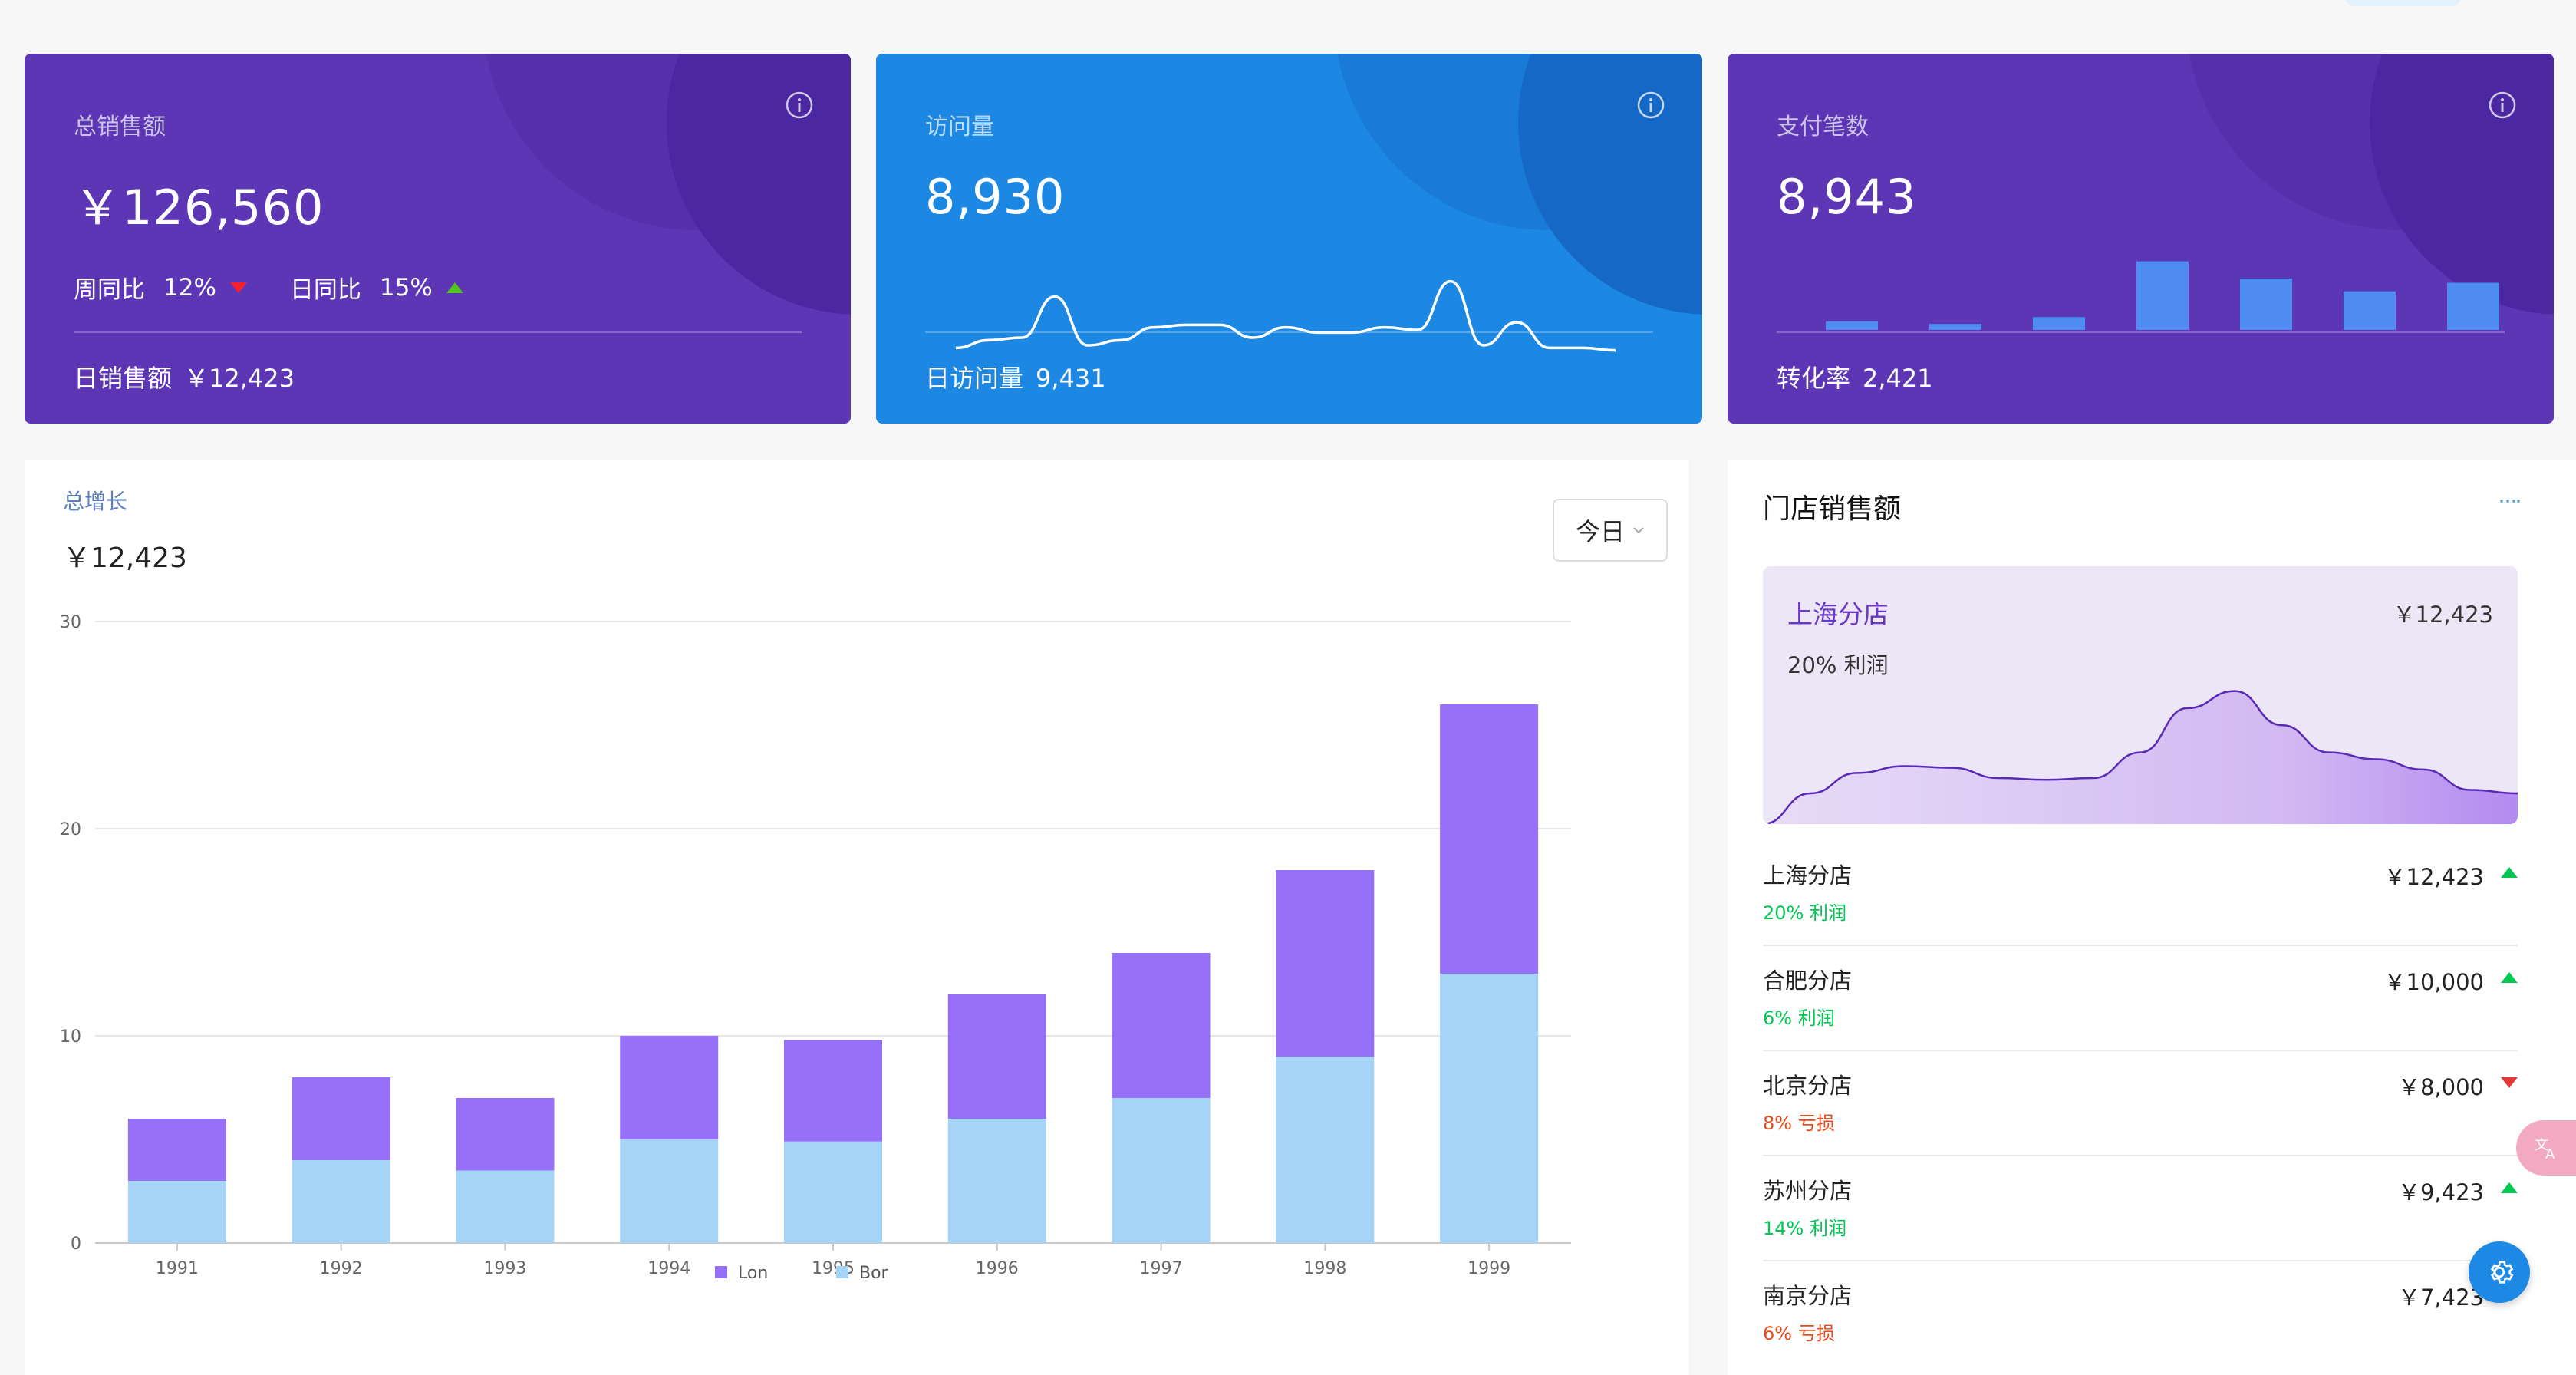 The width and height of the screenshot is (2576, 1375). I want to click on store-name: 苏州分店, so click(1808, 1191).